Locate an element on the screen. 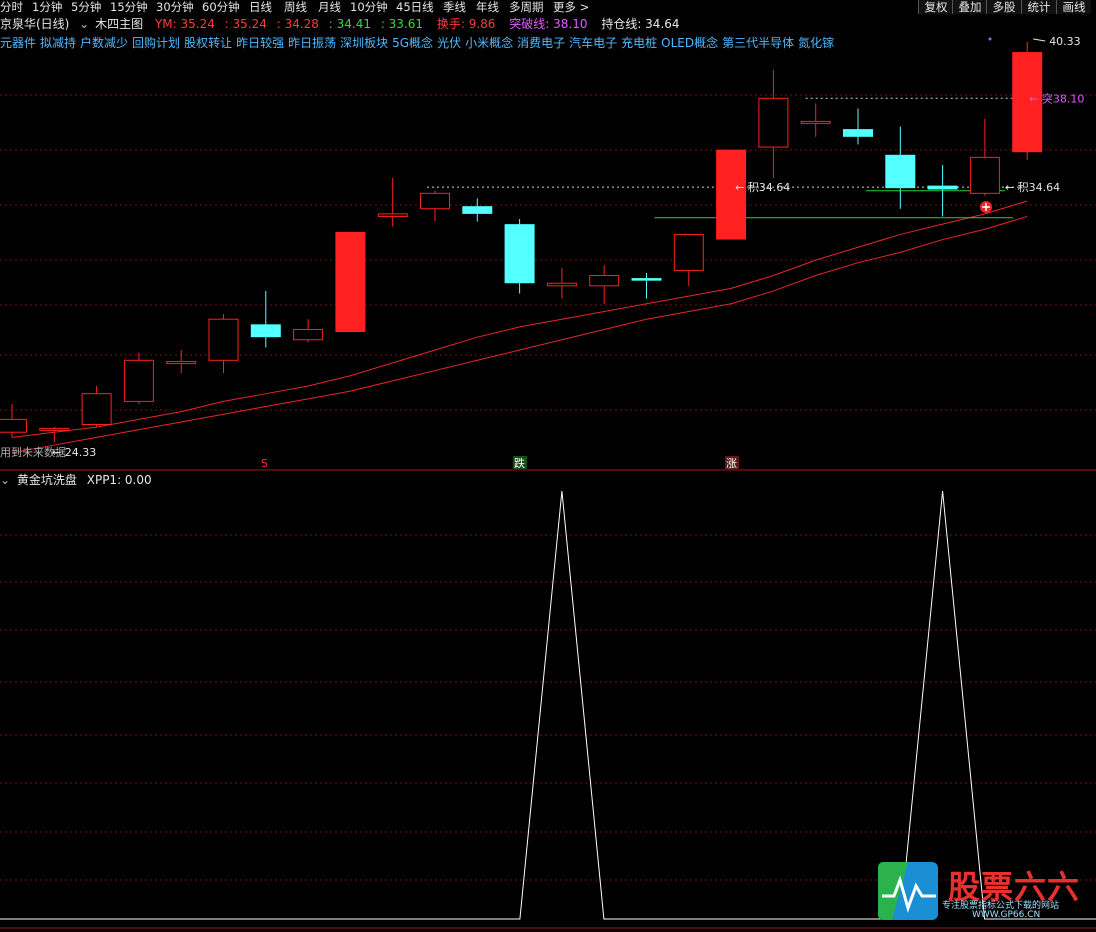 This screenshot has height=932, width=1096. indicator-value: XPP1: 0.00 is located at coordinates (119, 480).